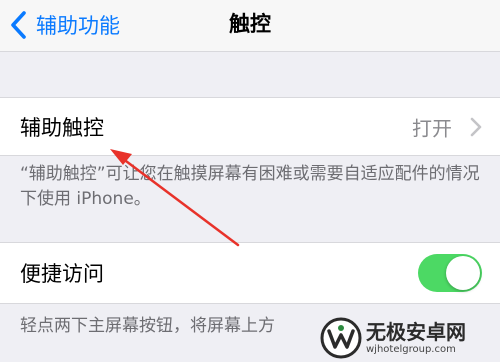 This screenshot has height=362, width=500. I want to click on toggle-knob, so click(463, 273).